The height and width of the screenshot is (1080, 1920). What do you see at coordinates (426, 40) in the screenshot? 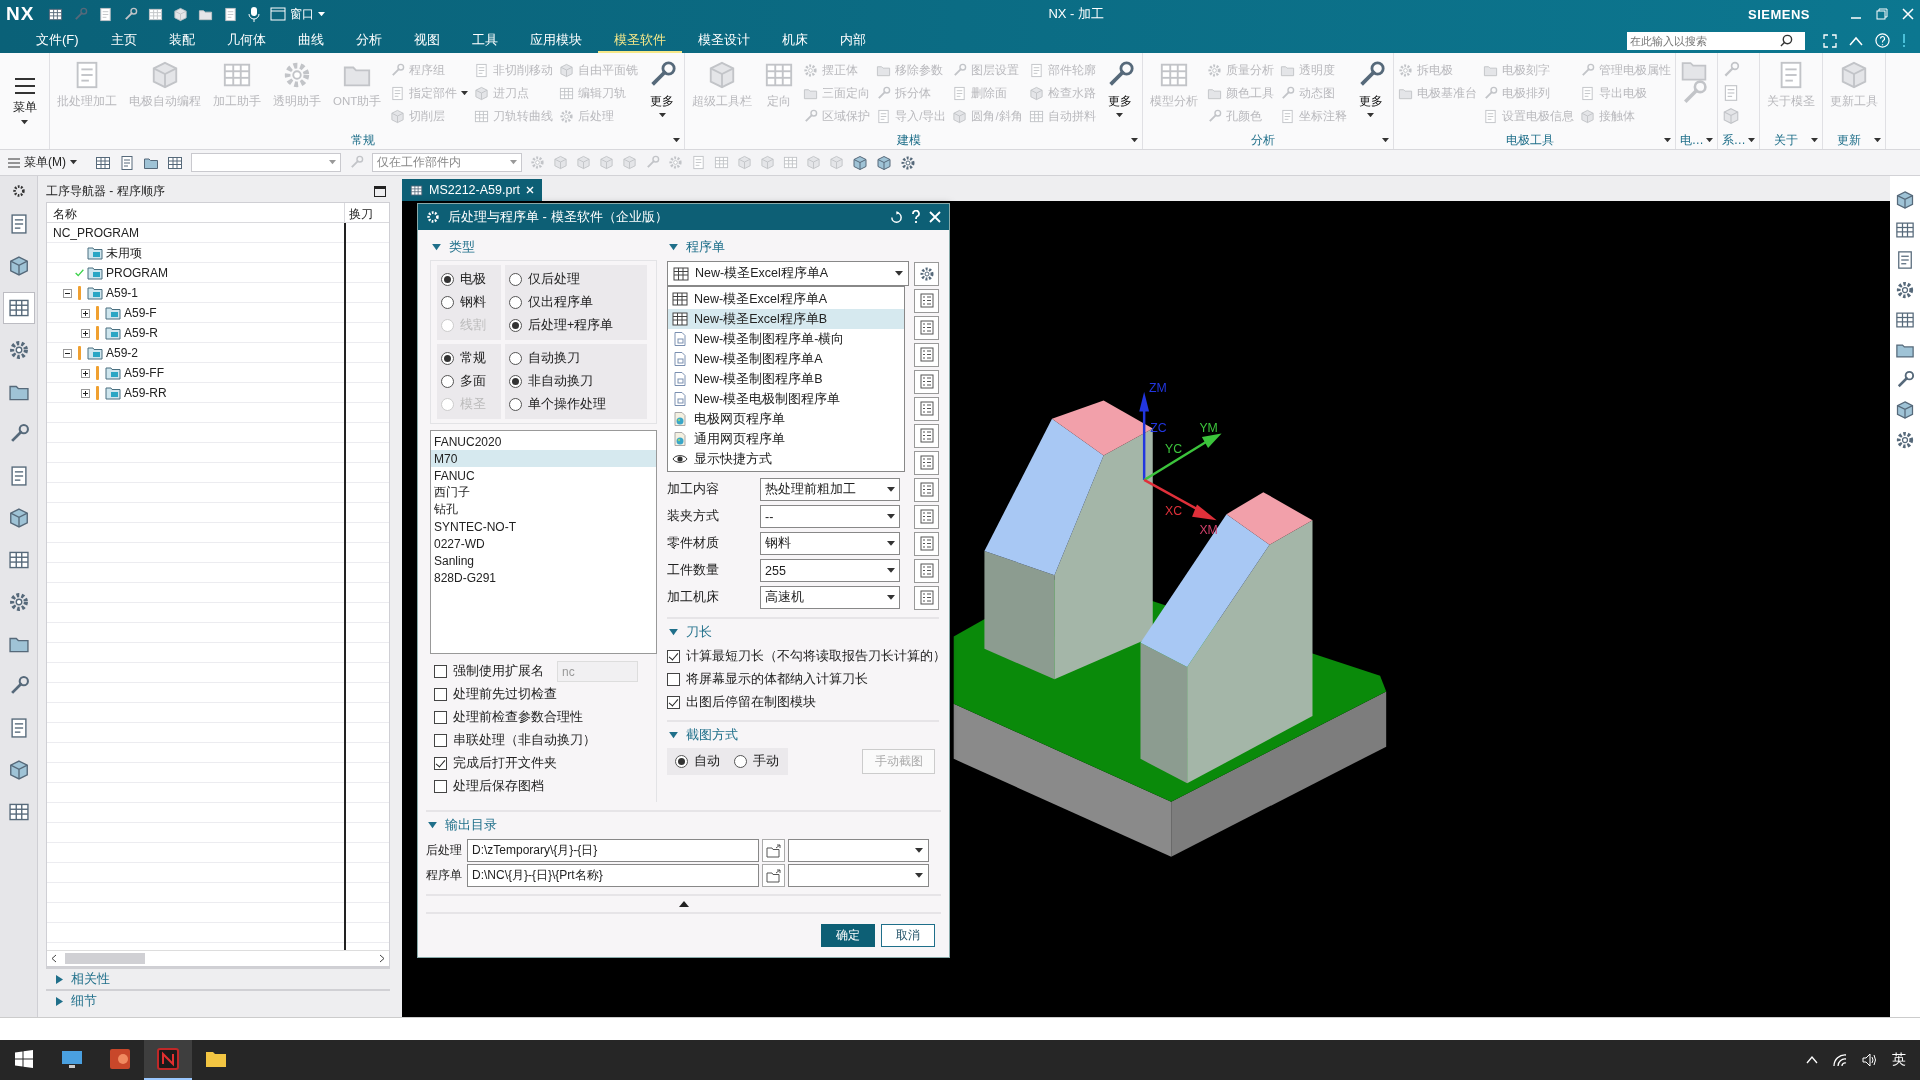
I see `menu-tab: 视图` at bounding box center [426, 40].